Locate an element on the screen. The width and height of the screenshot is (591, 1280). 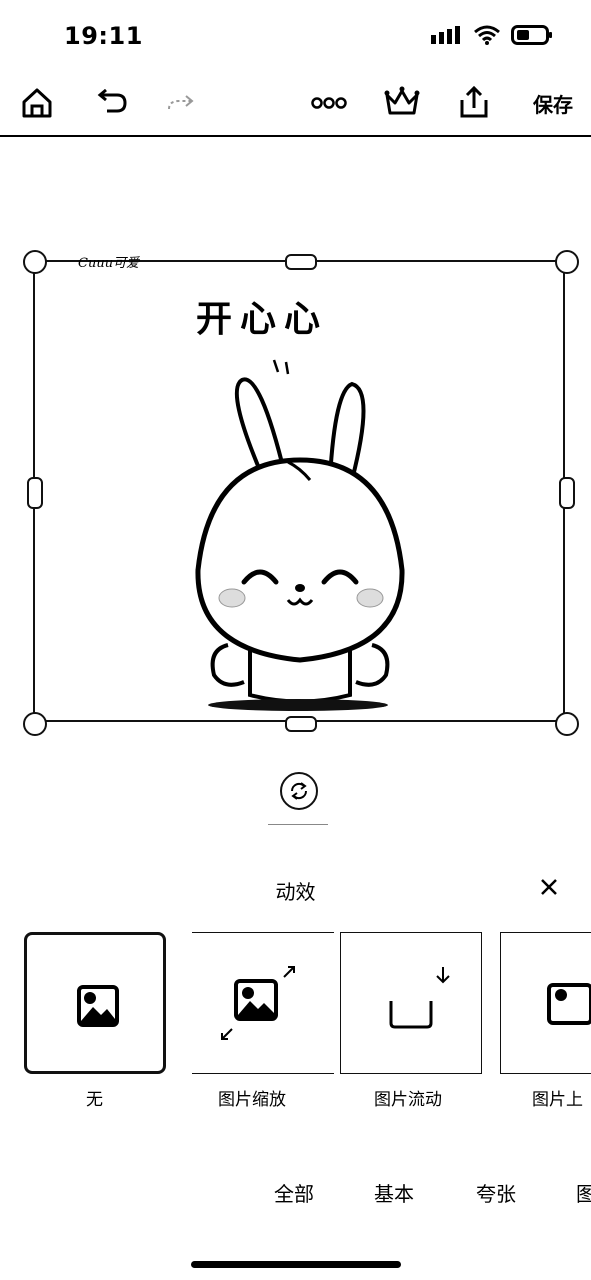
redo-button is located at coordinates (181, 103).